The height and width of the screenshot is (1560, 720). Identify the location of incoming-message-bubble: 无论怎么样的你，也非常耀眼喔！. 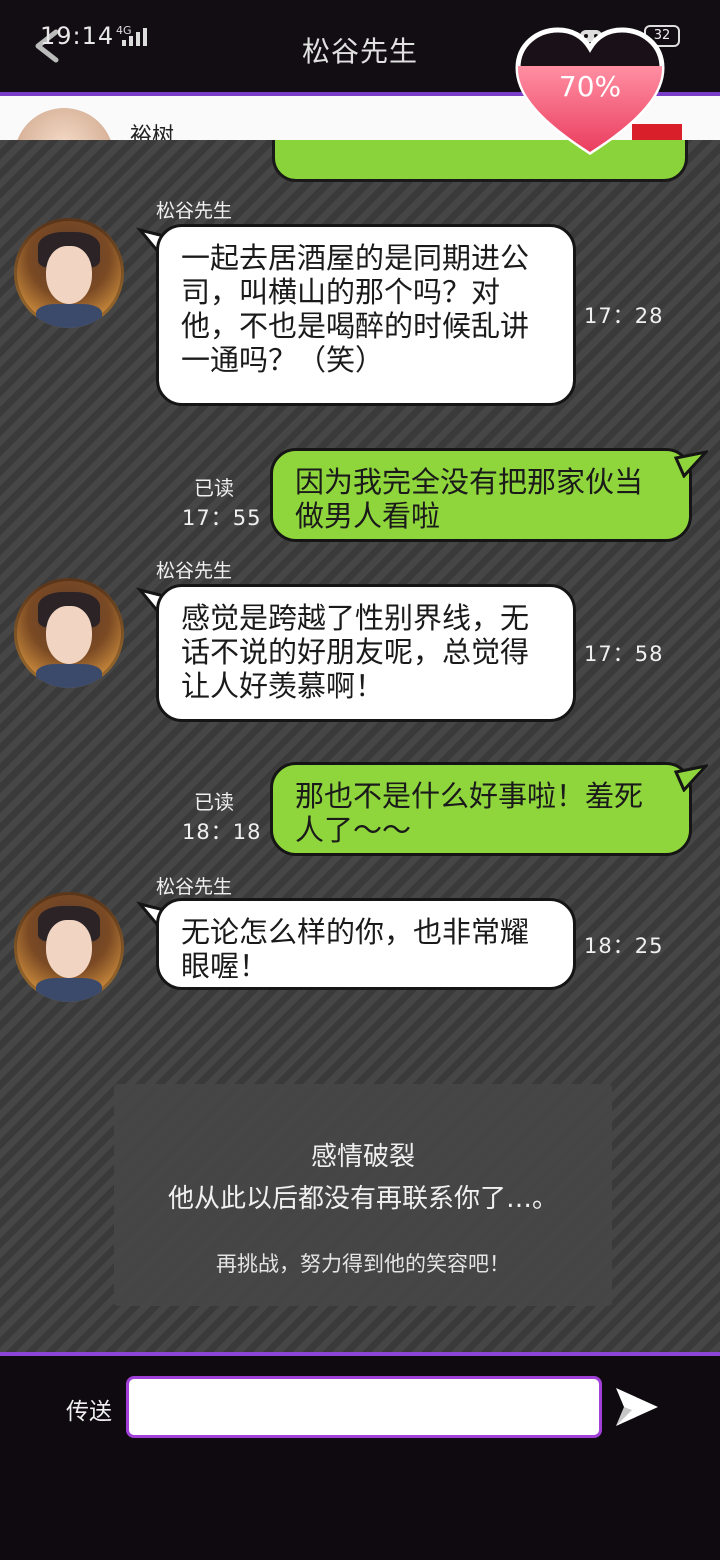
(366, 944).